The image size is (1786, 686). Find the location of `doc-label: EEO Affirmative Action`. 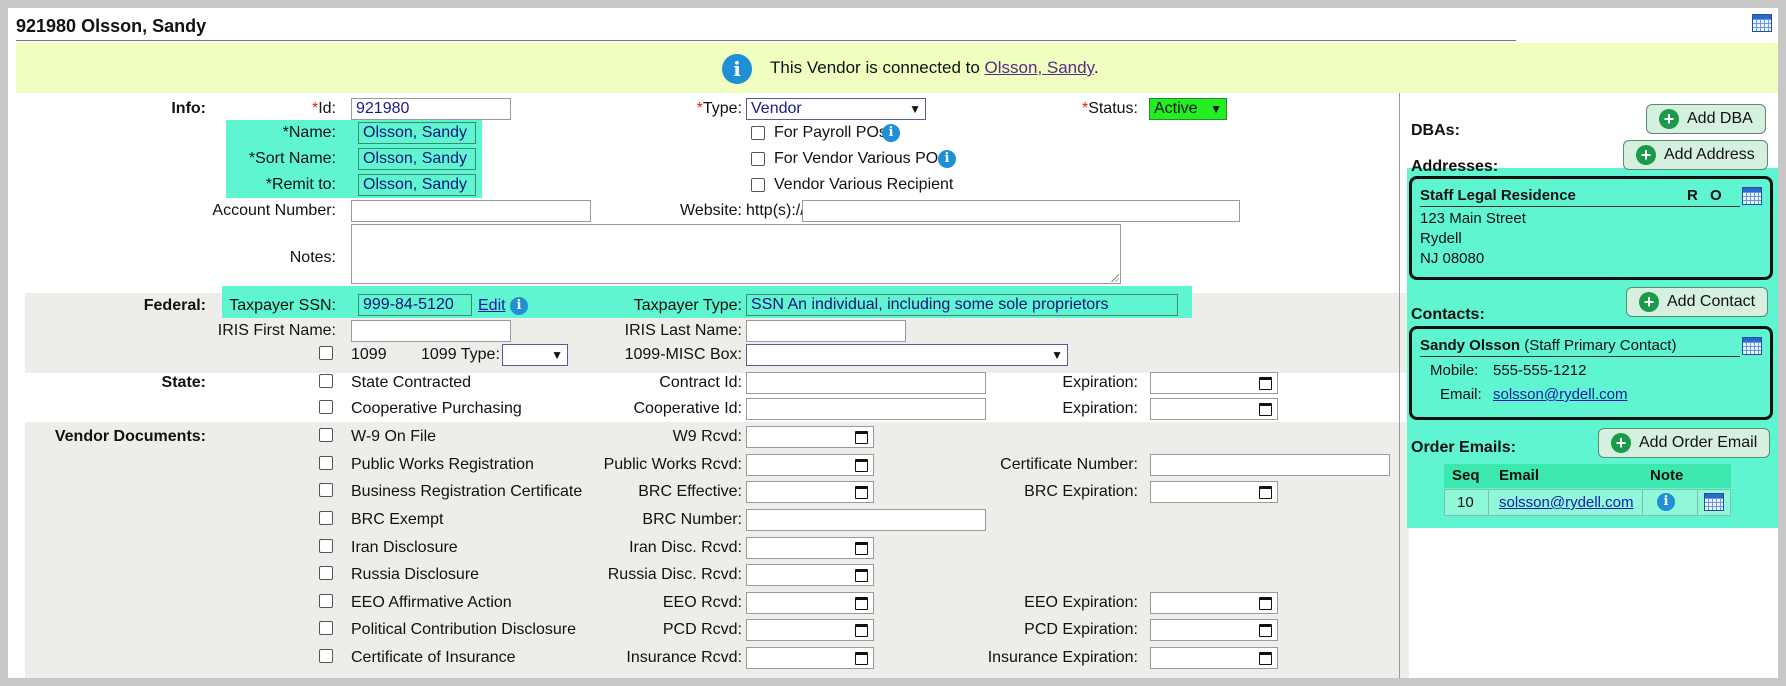

doc-label: EEO Affirmative Action is located at coordinates (431, 602).